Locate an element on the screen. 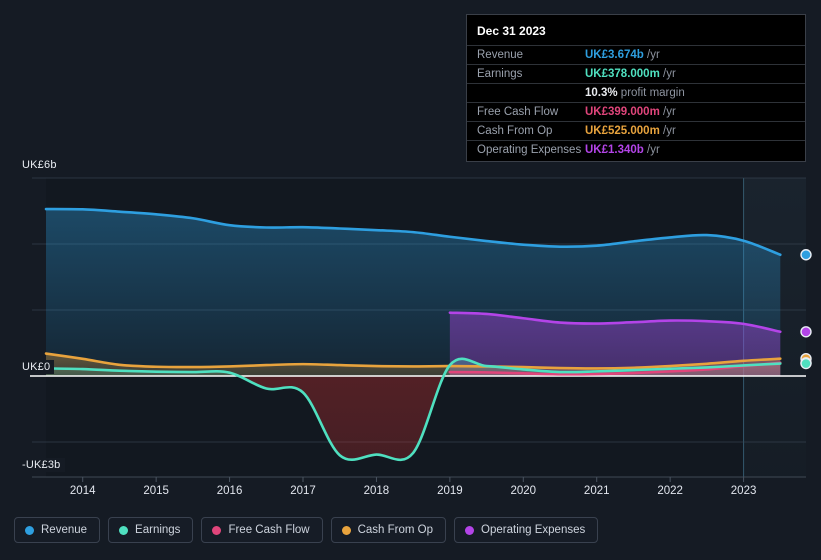  x-axis-tick-label: 2015 is located at coordinates (156, 491).